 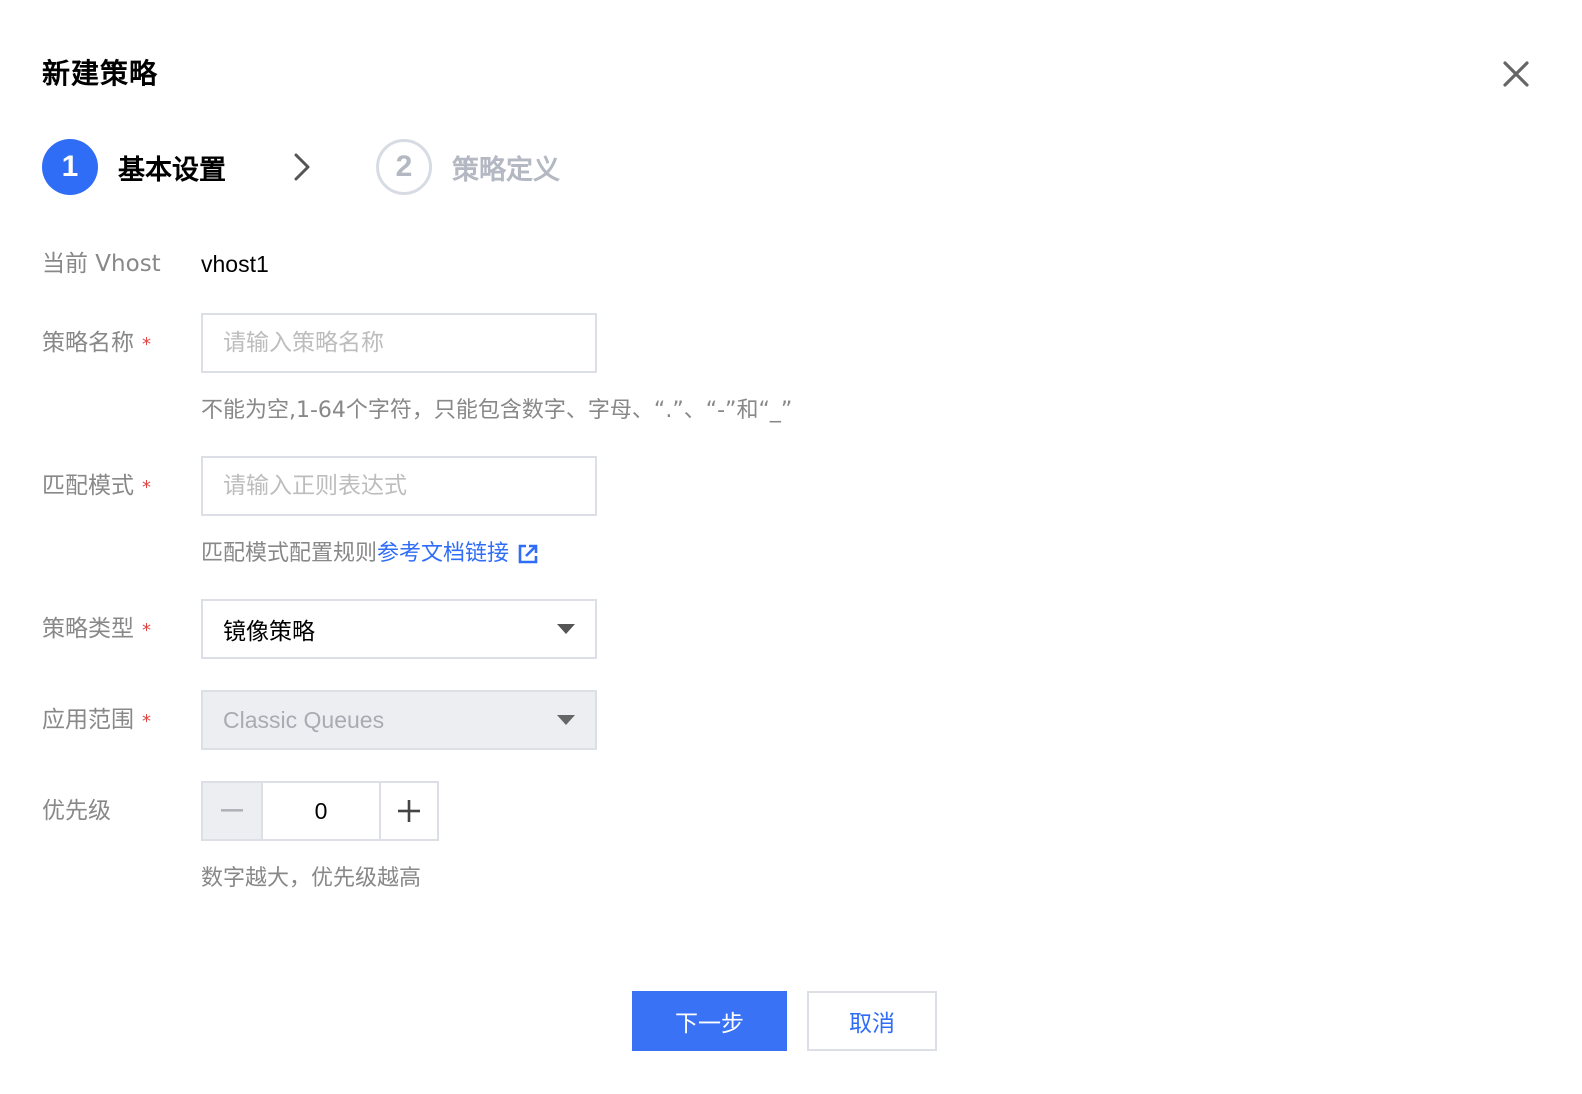 I want to click on apply-scope-select: Classic Queues, so click(x=399, y=720).